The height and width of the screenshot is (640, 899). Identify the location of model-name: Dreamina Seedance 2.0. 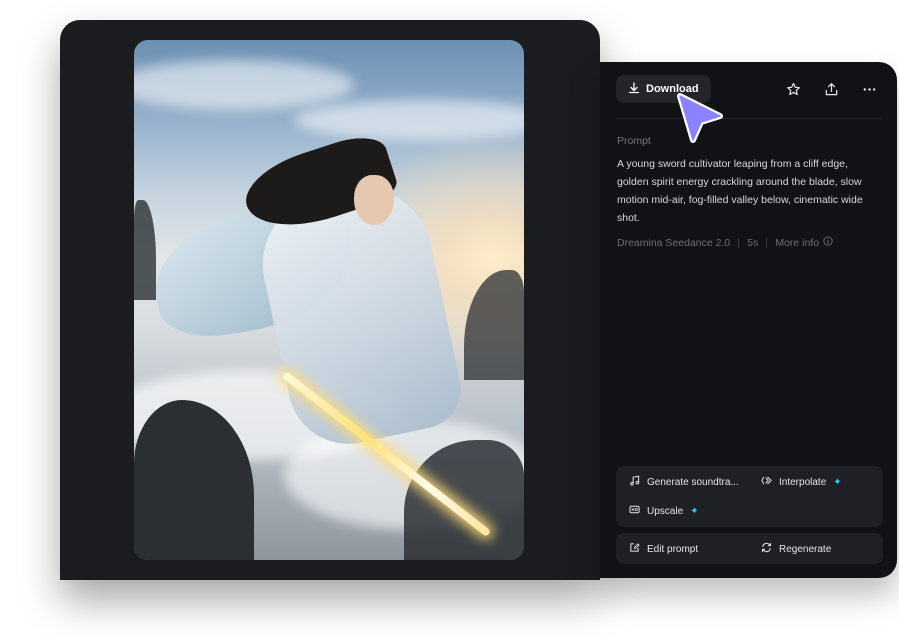
(674, 242).